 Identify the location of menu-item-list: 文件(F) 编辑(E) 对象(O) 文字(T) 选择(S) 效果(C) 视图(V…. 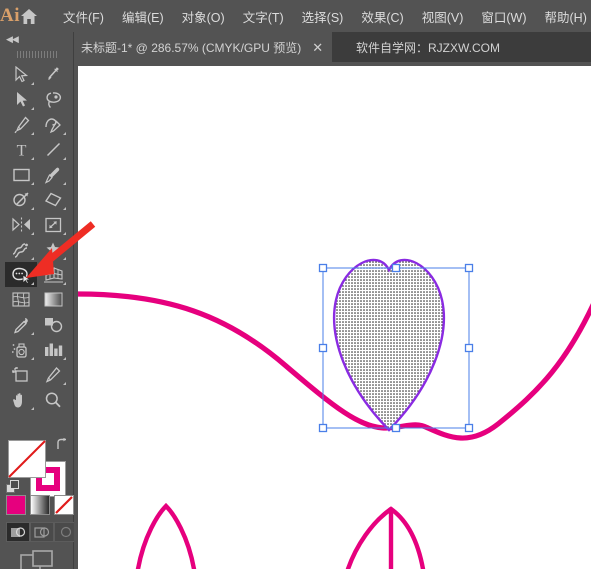
(322, 16).